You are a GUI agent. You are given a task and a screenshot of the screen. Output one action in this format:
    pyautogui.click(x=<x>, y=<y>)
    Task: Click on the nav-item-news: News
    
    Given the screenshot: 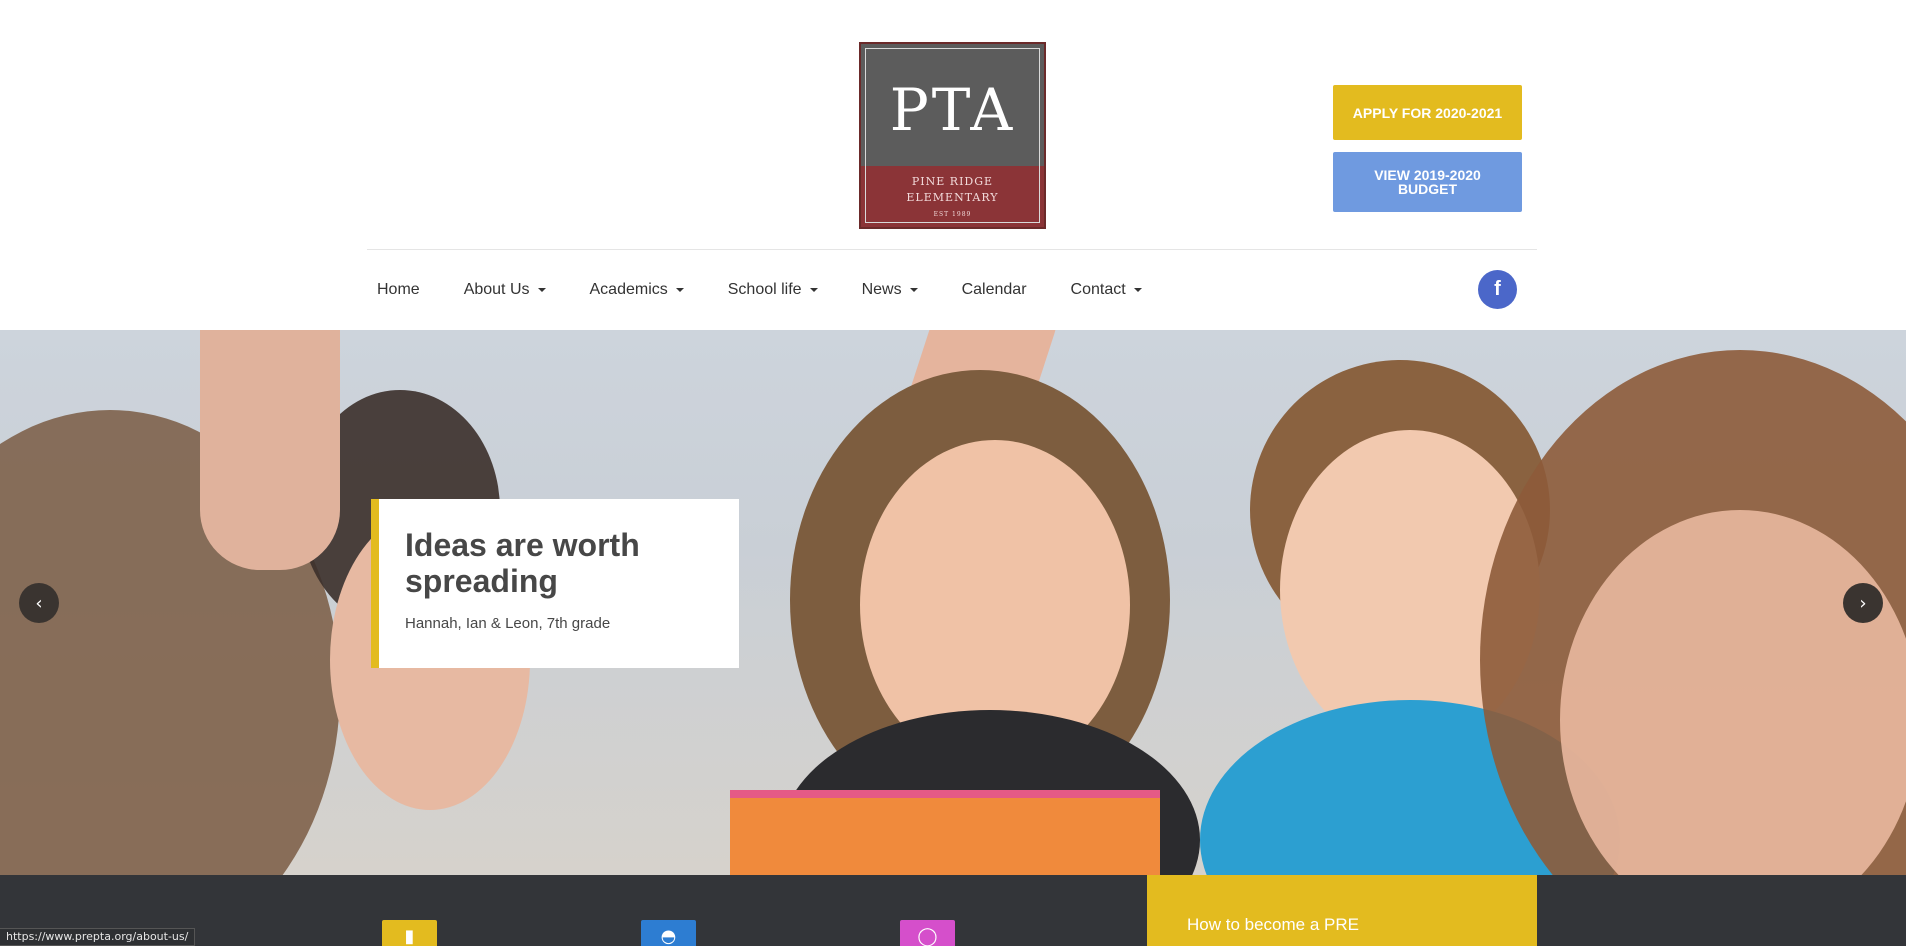 What is the action you would take?
    pyautogui.click(x=890, y=290)
    